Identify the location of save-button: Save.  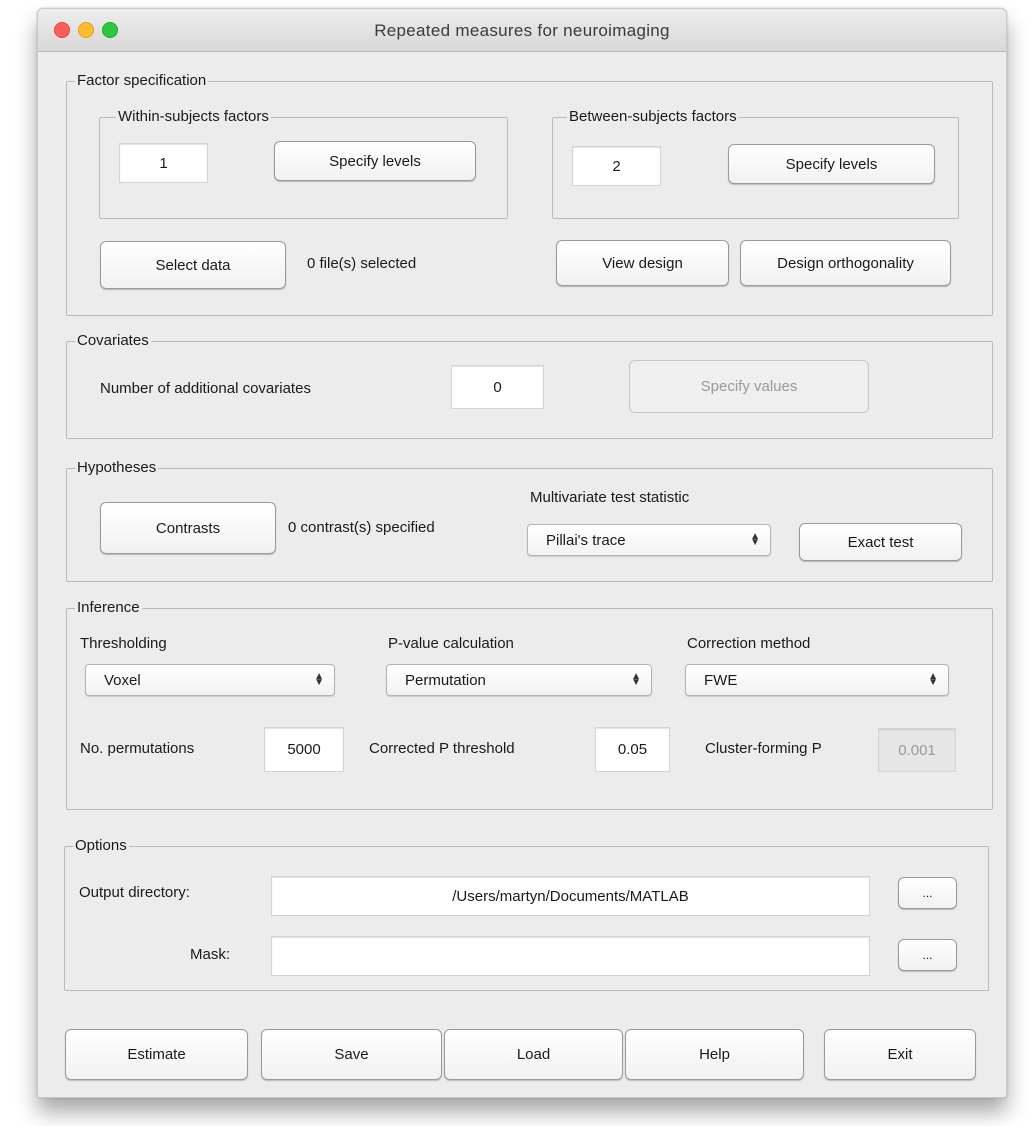
(351, 1054).